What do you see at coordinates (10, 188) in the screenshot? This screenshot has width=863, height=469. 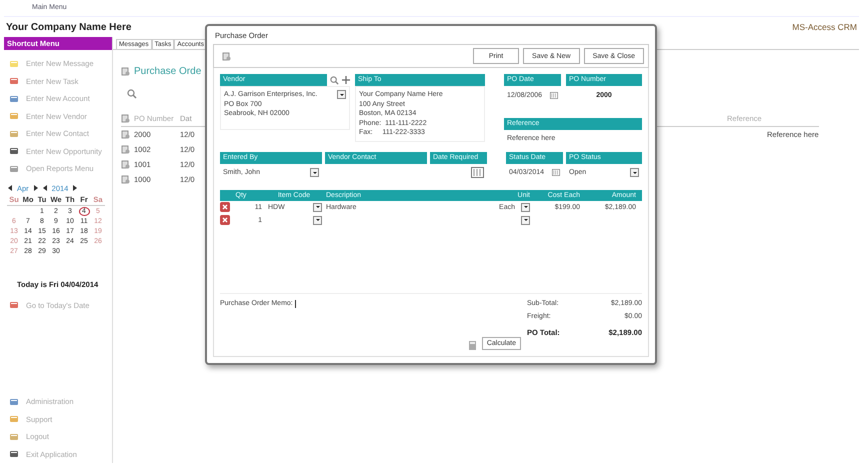 I see `previous-month-icon` at bounding box center [10, 188].